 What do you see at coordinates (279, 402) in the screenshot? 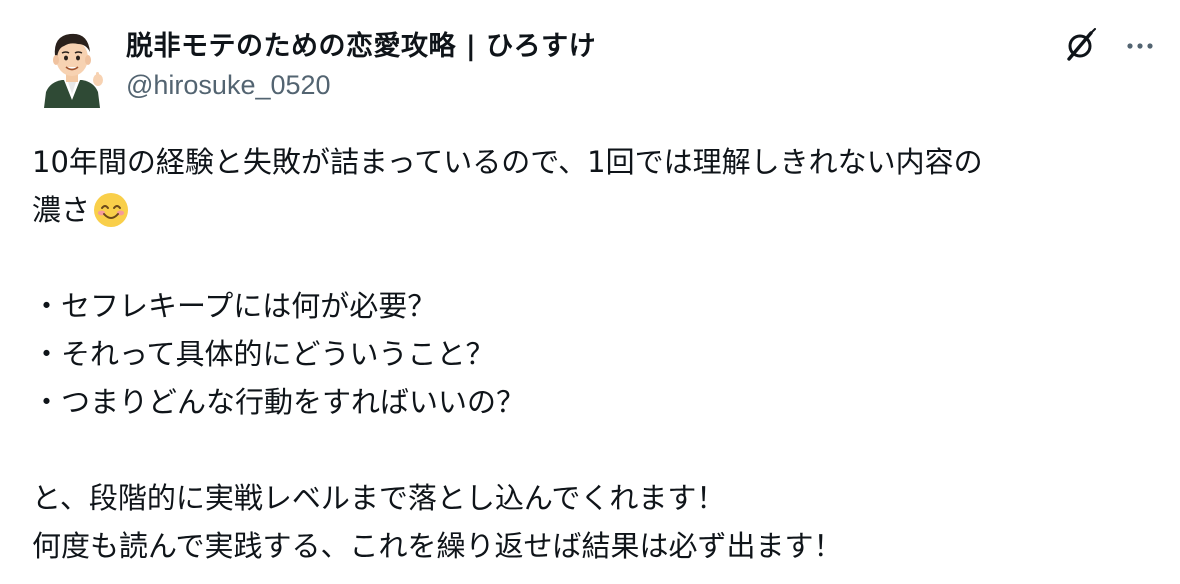
I see `post-line: ・つまりどんな行動をすればいいの？` at bounding box center [279, 402].